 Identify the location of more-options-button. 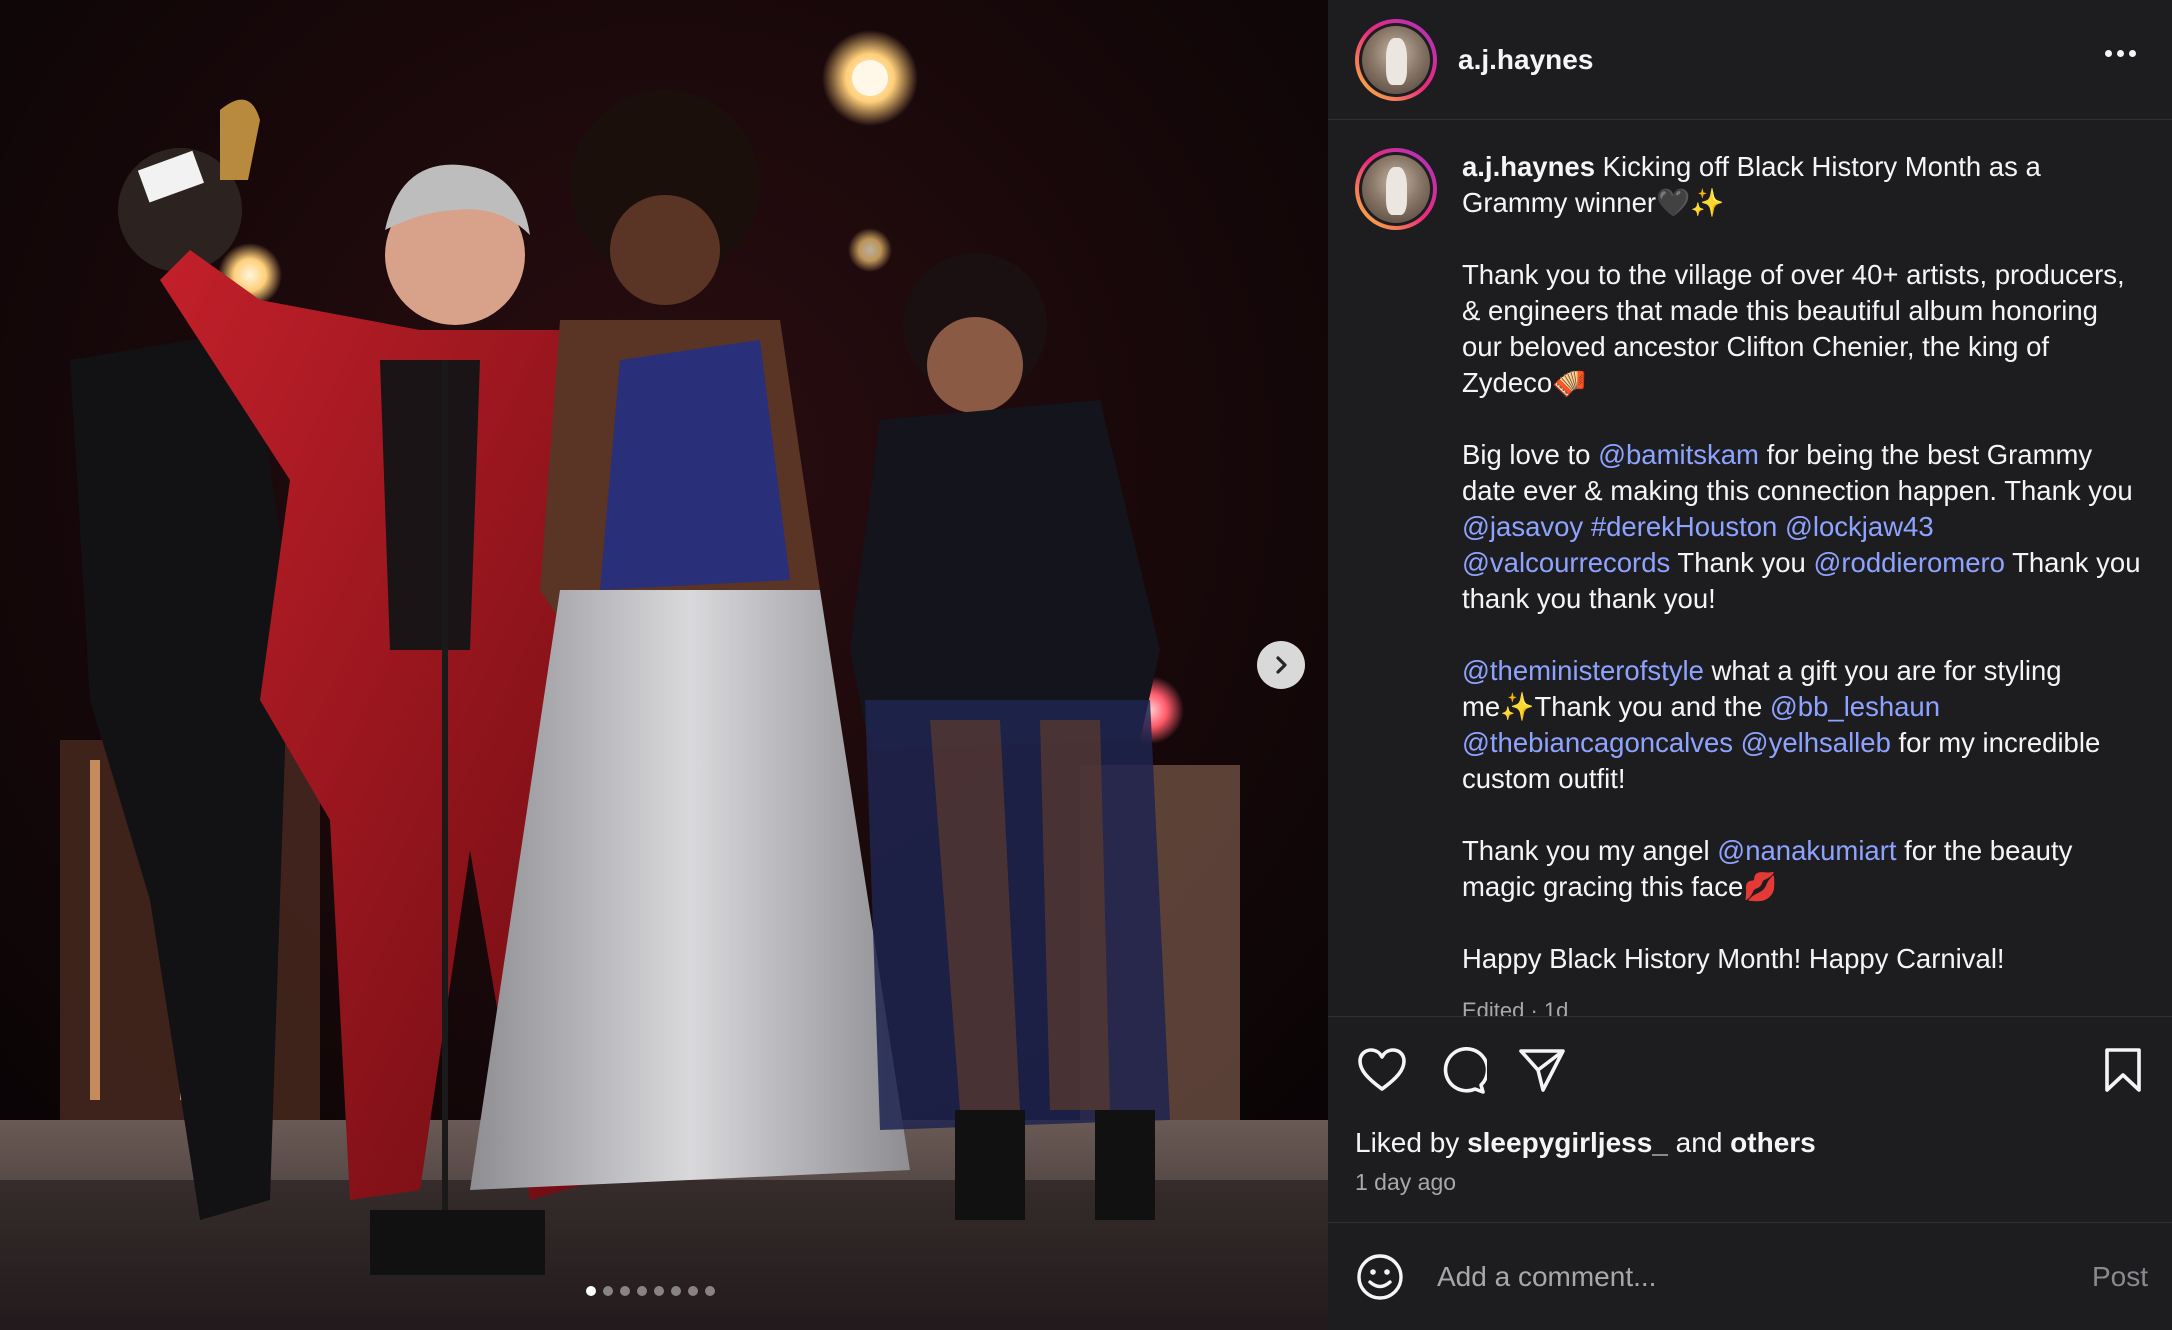
(2120, 53).